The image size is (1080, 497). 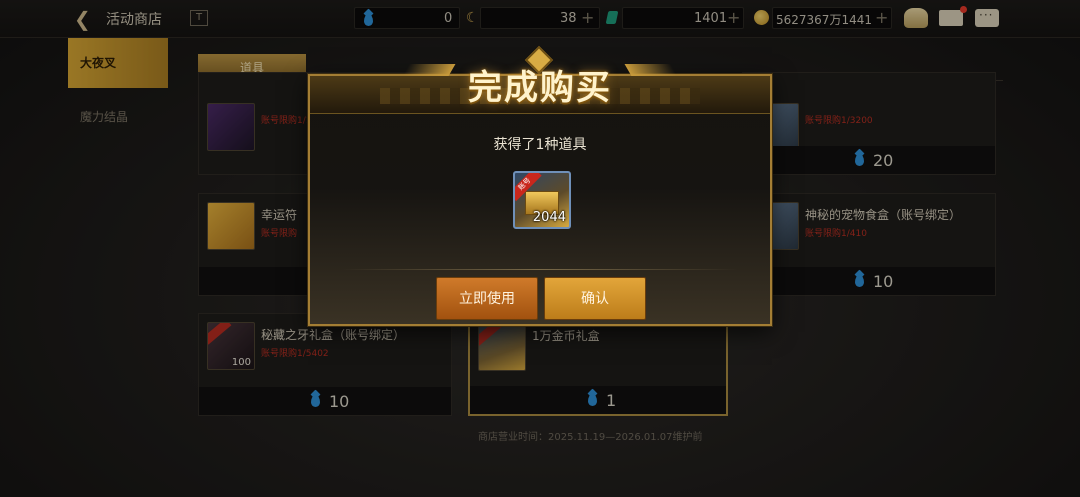 What do you see at coordinates (549, 217) in the screenshot?
I see `reward-count: 2044` at bounding box center [549, 217].